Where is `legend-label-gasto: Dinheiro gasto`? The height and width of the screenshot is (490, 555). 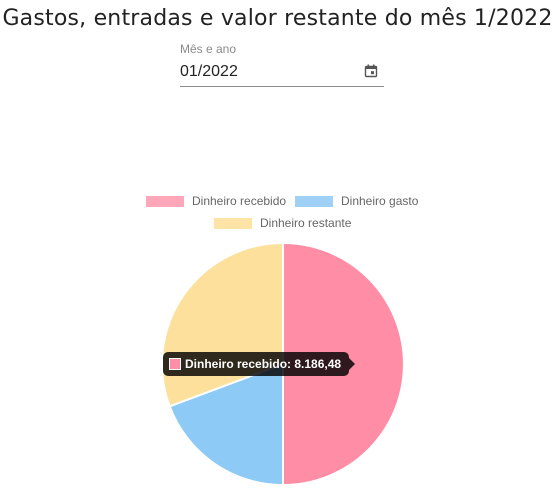 legend-label-gasto: Dinheiro gasto is located at coordinates (380, 201).